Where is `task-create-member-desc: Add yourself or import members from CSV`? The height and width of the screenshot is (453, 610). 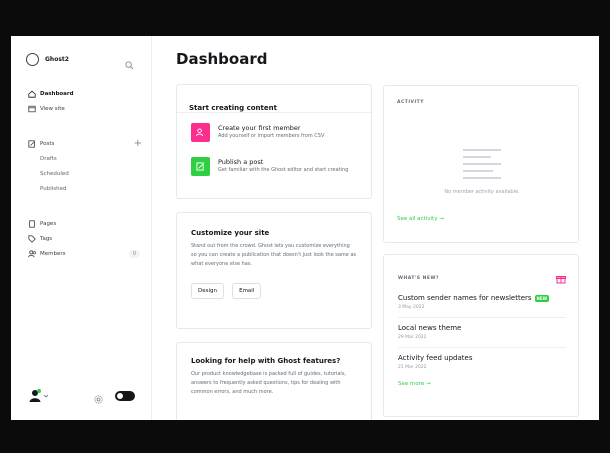
task-create-member-desc: Add yourself or import members from CSV is located at coordinates (271, 136).